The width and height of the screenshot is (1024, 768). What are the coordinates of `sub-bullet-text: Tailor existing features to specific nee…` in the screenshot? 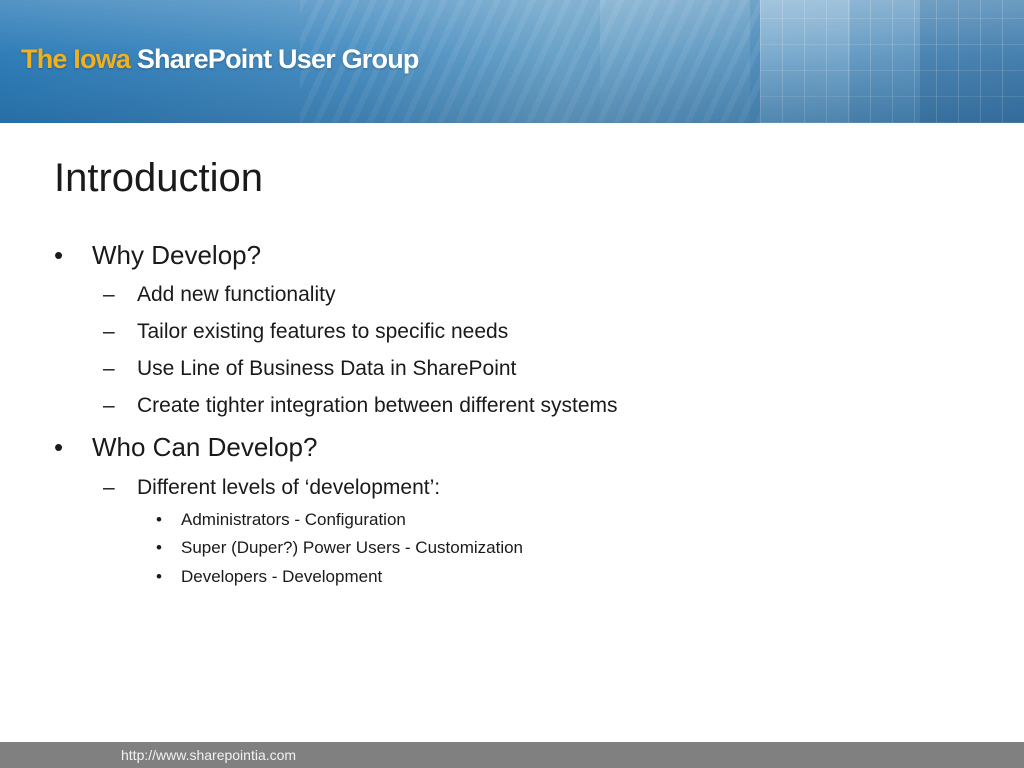 It's located at (323, 331).